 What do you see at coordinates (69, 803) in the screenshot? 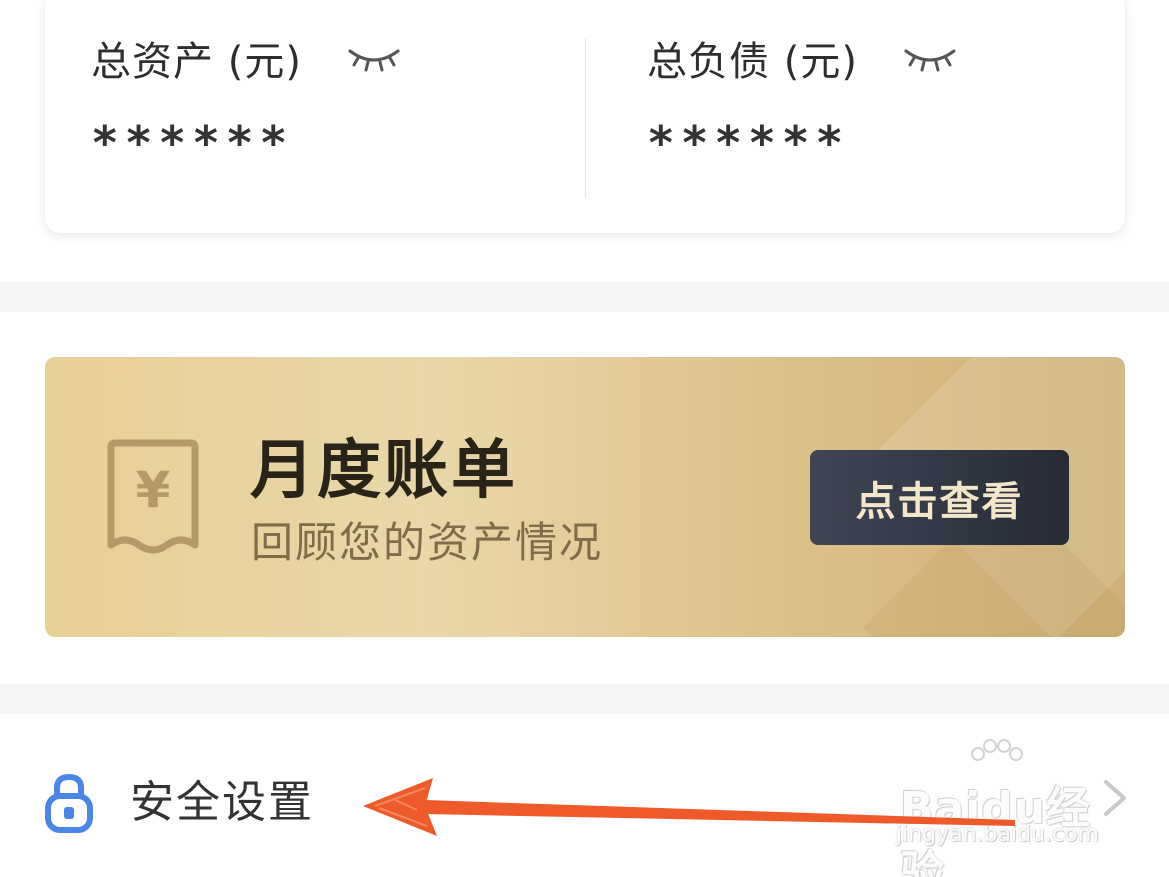
I see `lock-icon` at bounding box center [69, 803].